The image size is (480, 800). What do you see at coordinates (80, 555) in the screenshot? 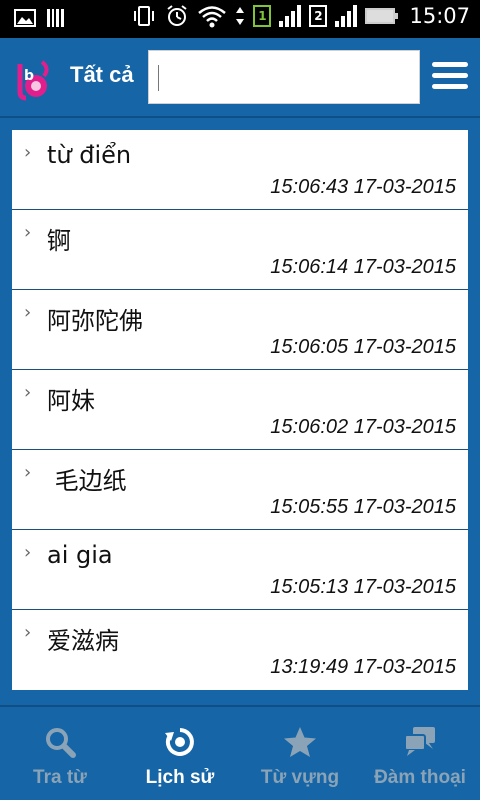
I see `history-term: ai gia` at bounding box center [80, 555].